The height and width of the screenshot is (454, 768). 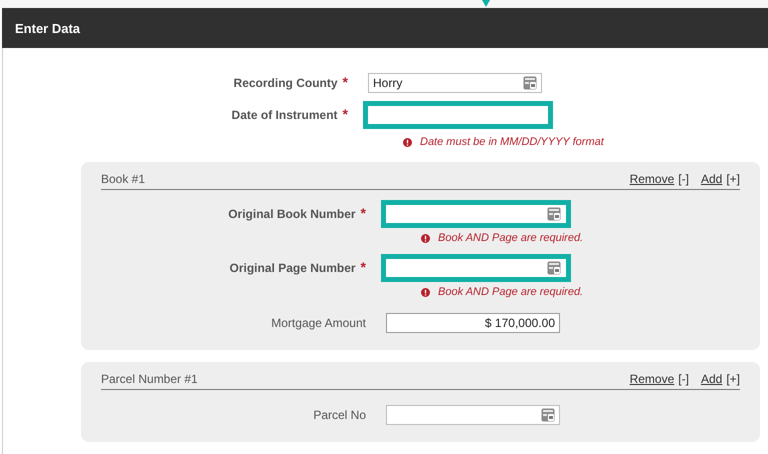 What do you see at coordinates (149, 379) in the screenshot?
I see `section-title: Parcel Number #1` at bounding box center [149, 379].